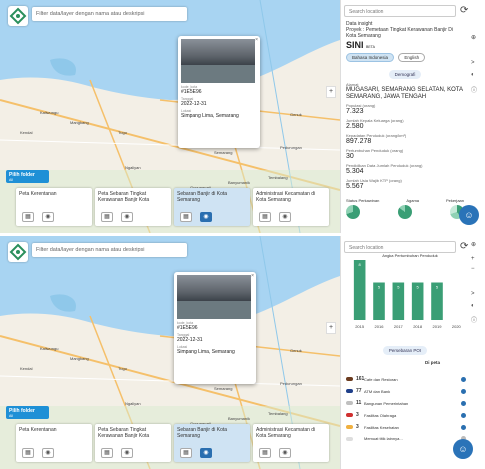 The height and width of the screenshot is (469, 485). Describe the element at coordinates (355, 126) in the screenshot. I see `stat-value: 2.580` at that location.